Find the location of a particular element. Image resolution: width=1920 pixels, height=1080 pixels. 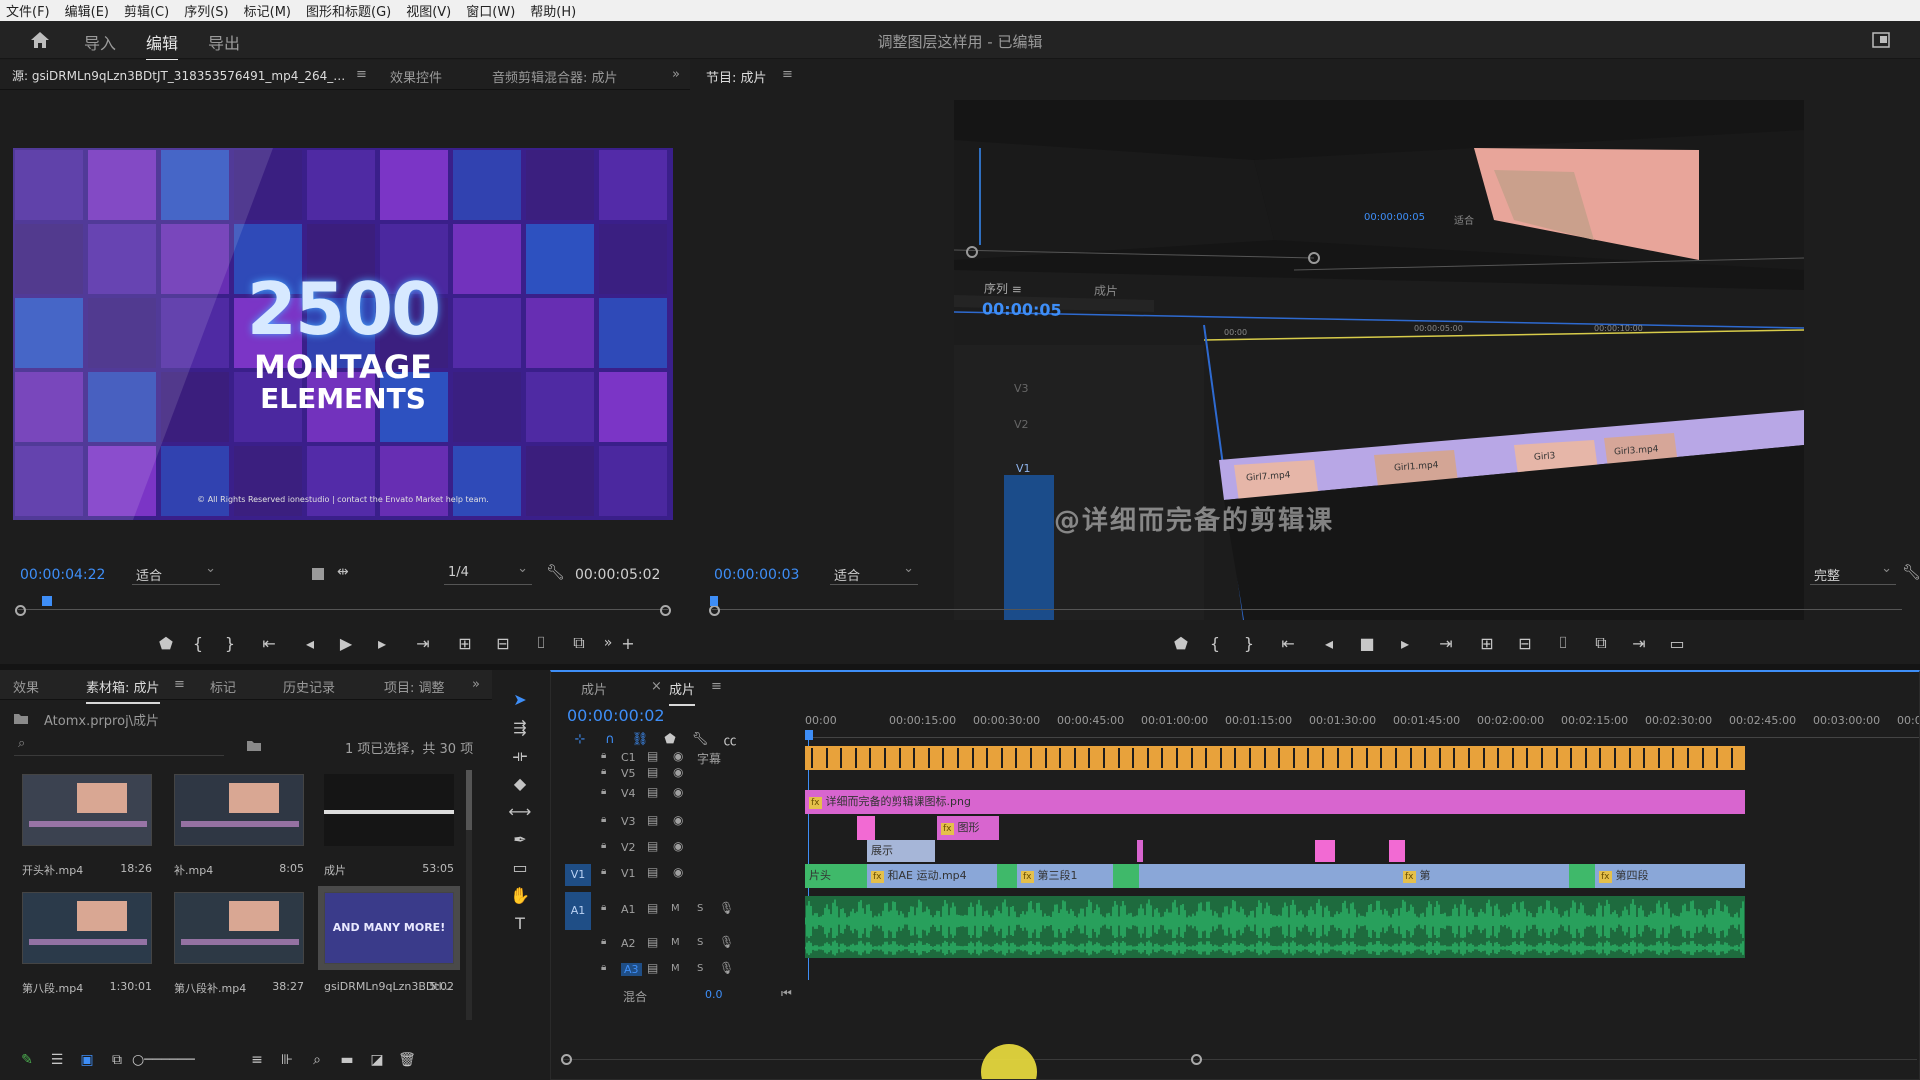

source-current-timecode: 00:00:04:22 is located at coordinates (62, 575).